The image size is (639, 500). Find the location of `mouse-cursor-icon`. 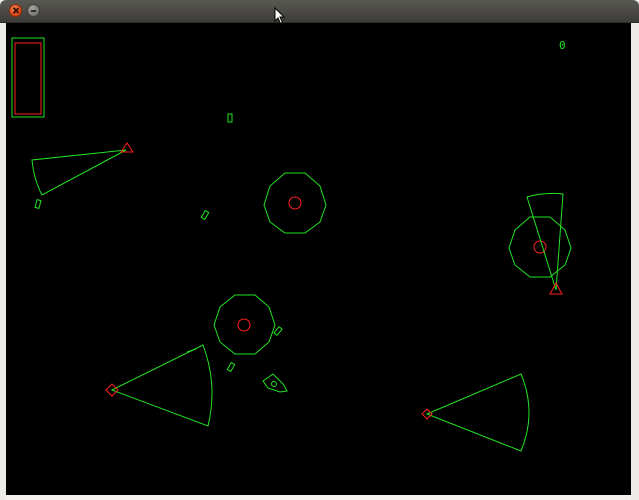

mouse-cursor-icon is located at coordinates (280, 16).